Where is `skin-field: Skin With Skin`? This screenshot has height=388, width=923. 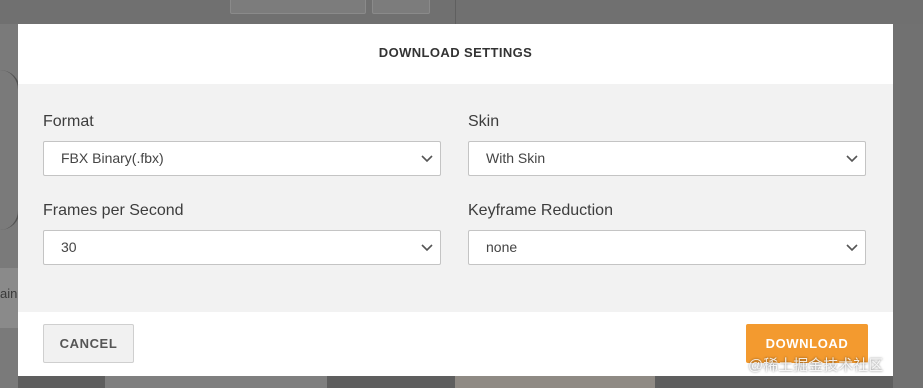 skin-field: Skin With Skin is located at coordinates (668, 143).